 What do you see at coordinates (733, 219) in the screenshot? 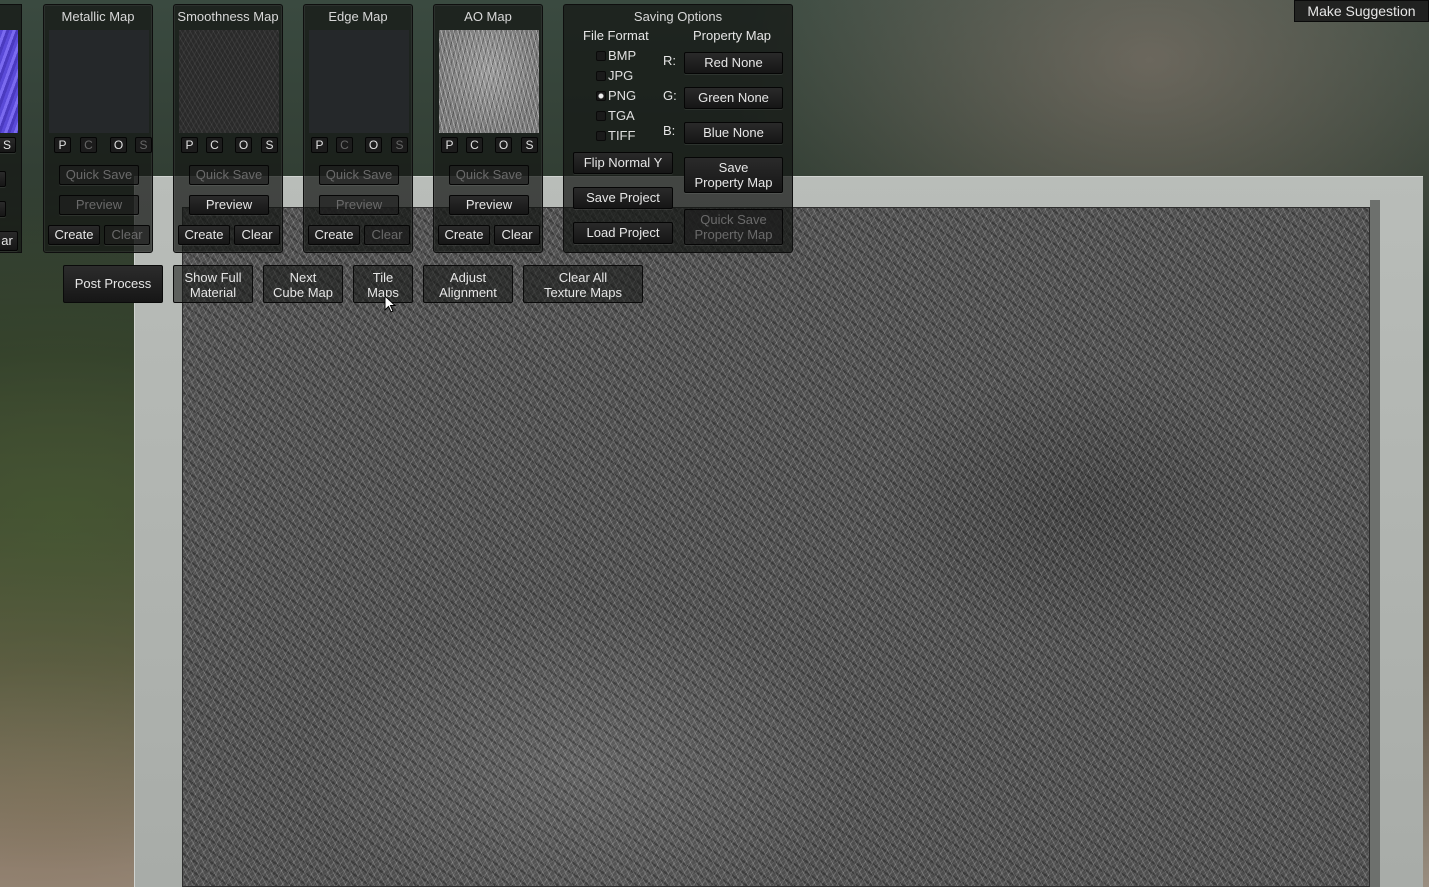
I see `button-label: Quick Save` at bounding box center [733, 219].